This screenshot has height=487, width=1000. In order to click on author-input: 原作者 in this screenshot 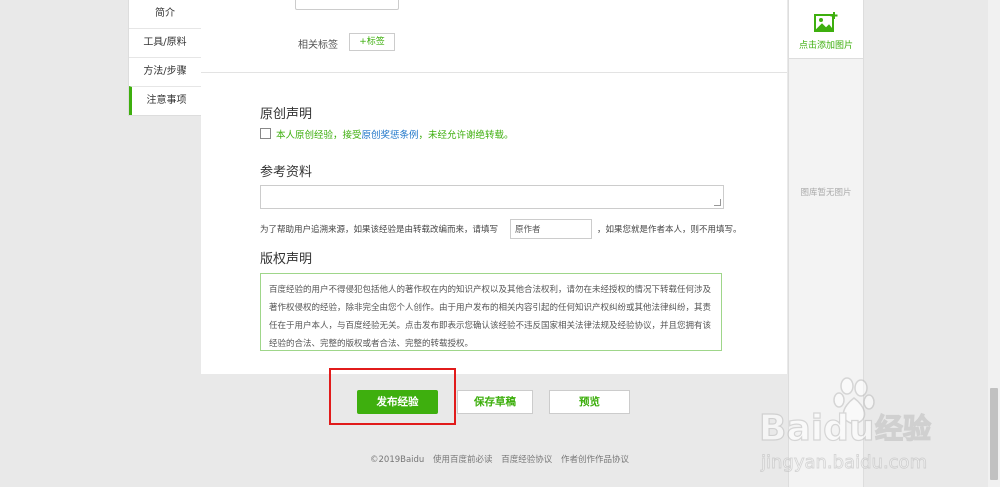, I will do `click(551, 229)`.